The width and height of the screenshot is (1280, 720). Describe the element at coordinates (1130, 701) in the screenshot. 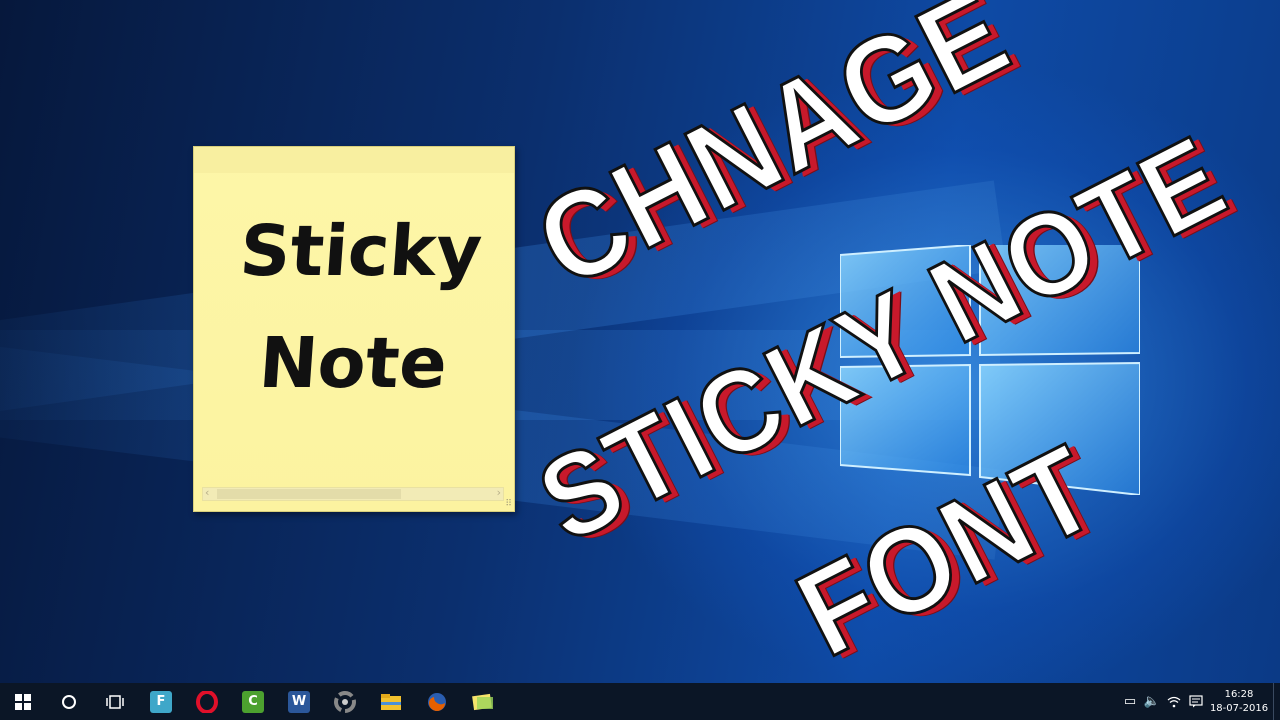

I see `battery-icon: ▭` at that location.